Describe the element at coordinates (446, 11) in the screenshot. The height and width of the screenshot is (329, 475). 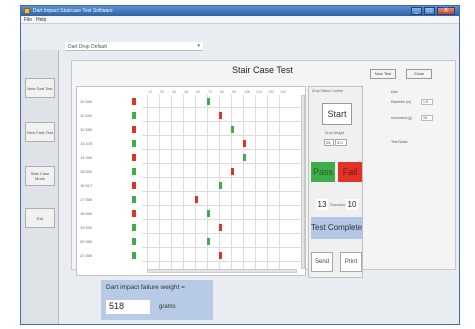
I see `close-window-button: X` at that location.